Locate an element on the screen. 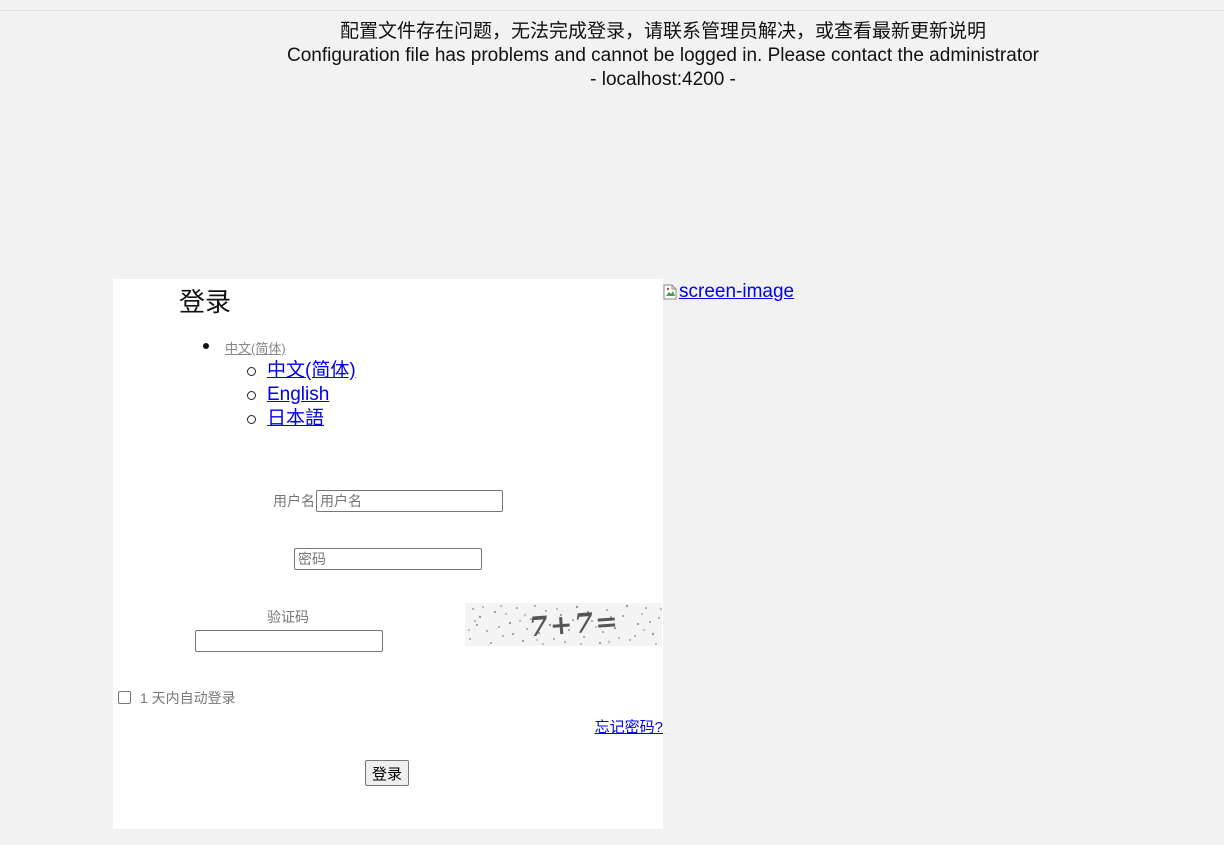 The height and width of the screenshot is (845, 1224). language-selector-current: 中文(简体) is located at coordinates (255, 349).